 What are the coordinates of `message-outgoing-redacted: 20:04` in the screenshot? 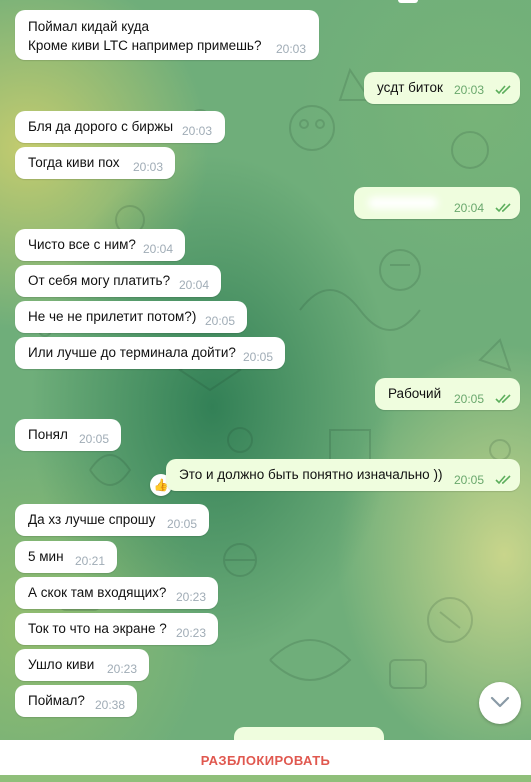 It's located at (437, 203).